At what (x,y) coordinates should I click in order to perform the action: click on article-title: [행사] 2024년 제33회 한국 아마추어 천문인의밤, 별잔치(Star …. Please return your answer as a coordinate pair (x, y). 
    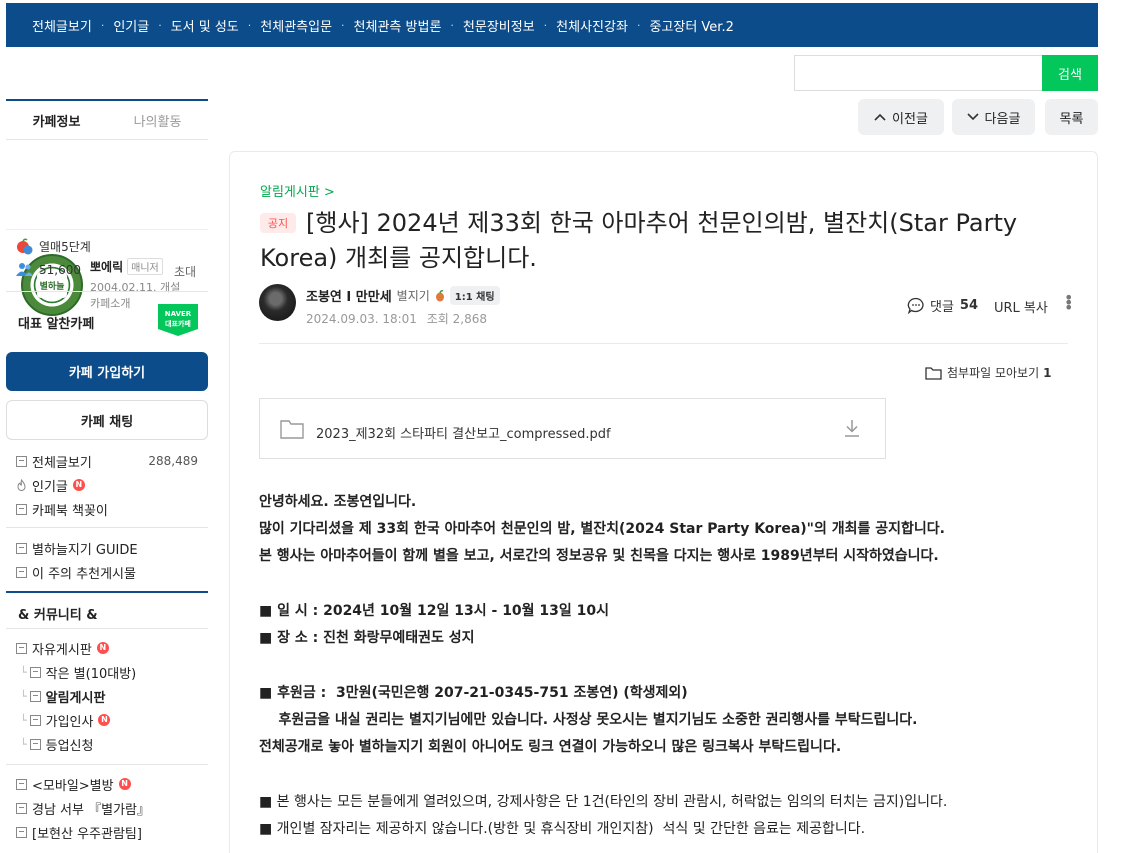
    Looking at the image, I should click on (639, 240).